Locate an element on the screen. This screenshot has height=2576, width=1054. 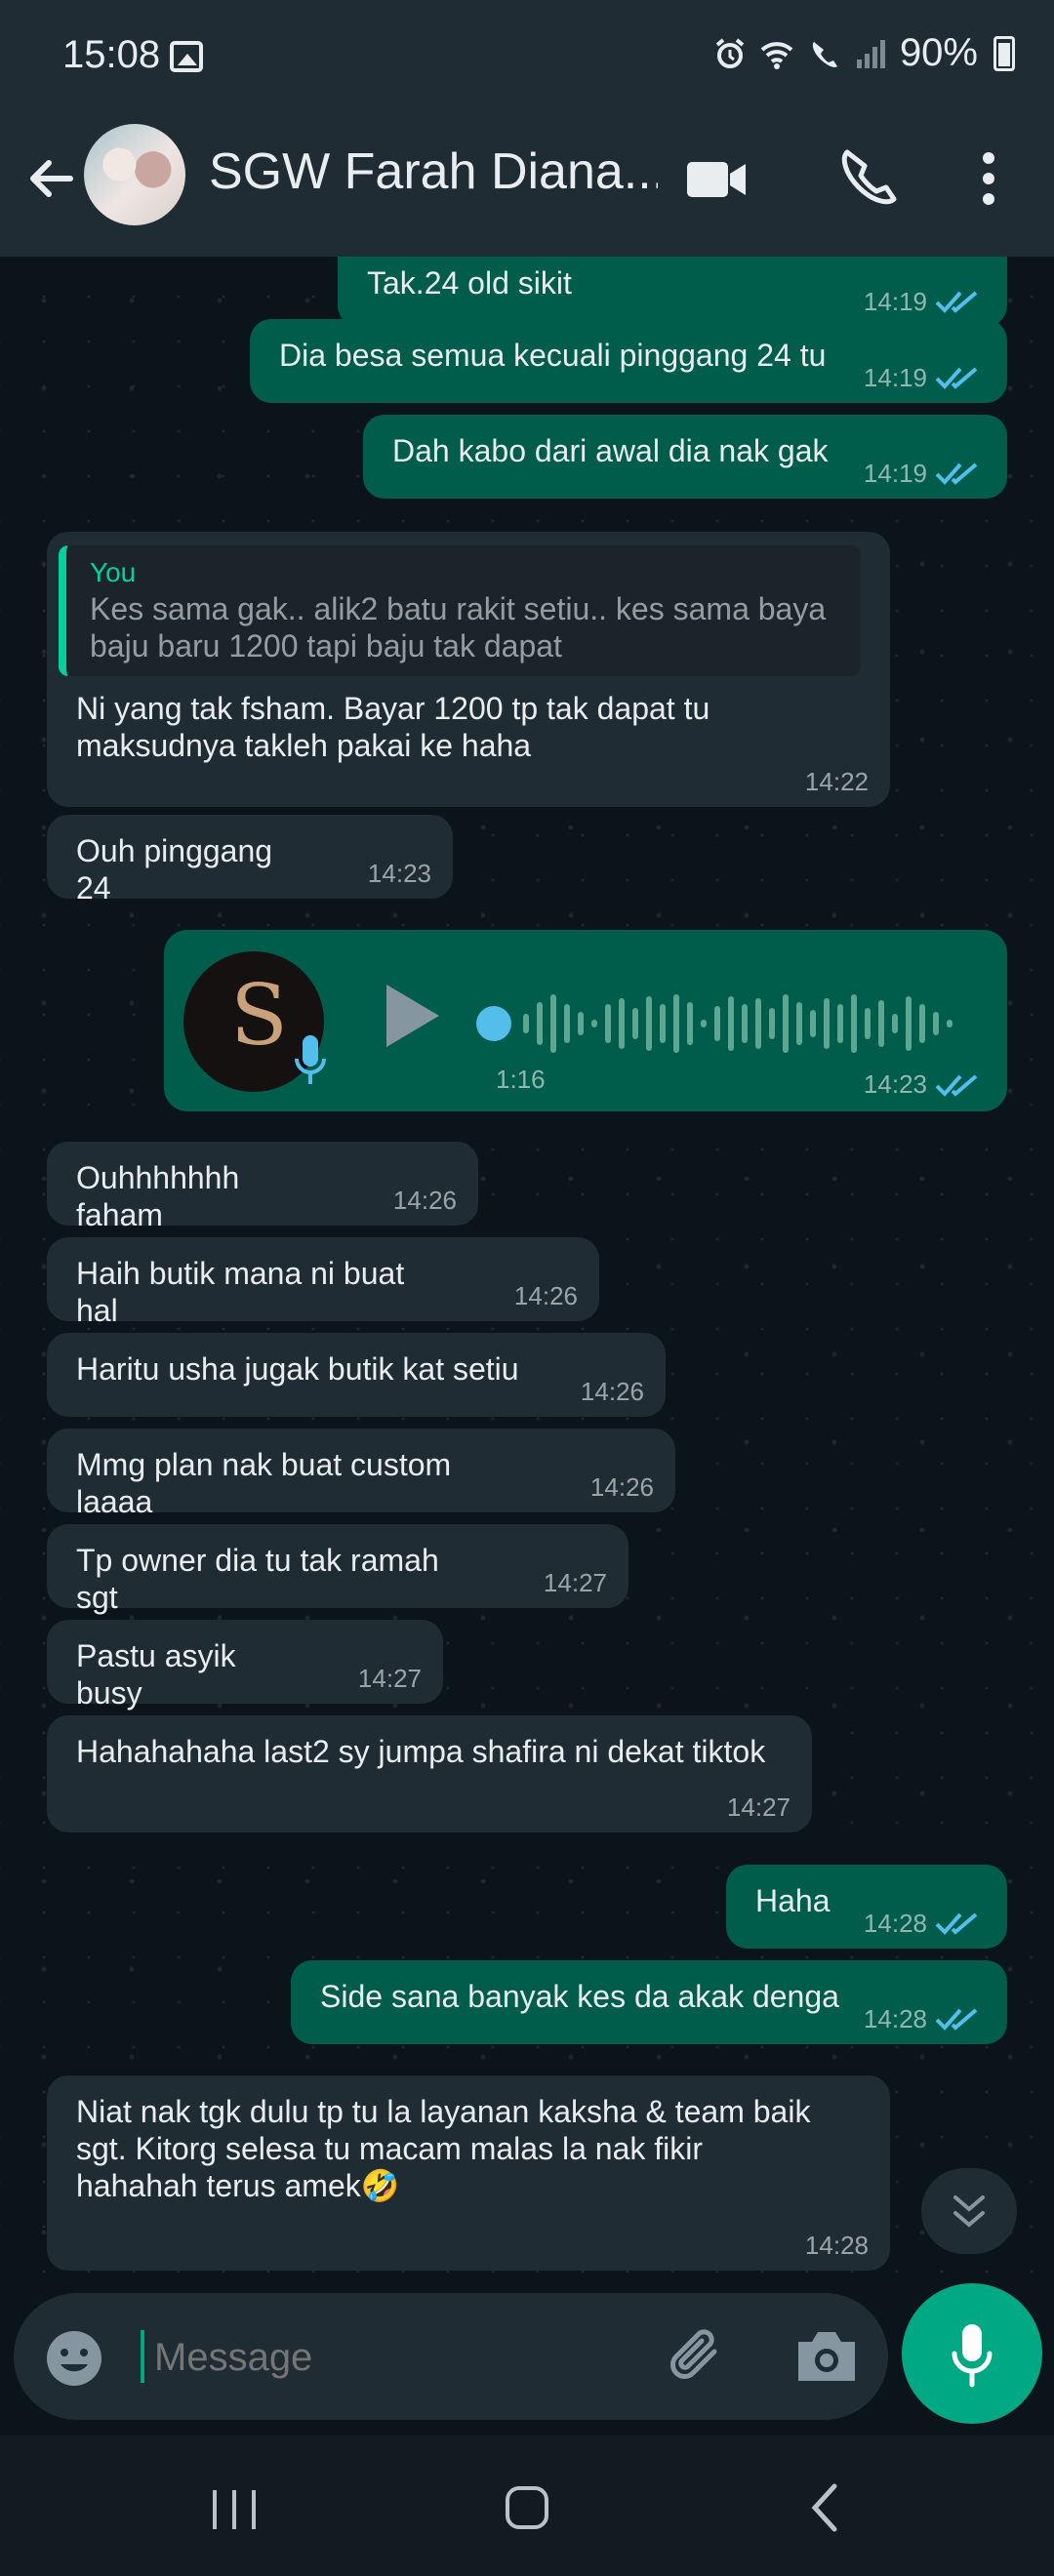
signal-icon is located at coordinates (871, 53).